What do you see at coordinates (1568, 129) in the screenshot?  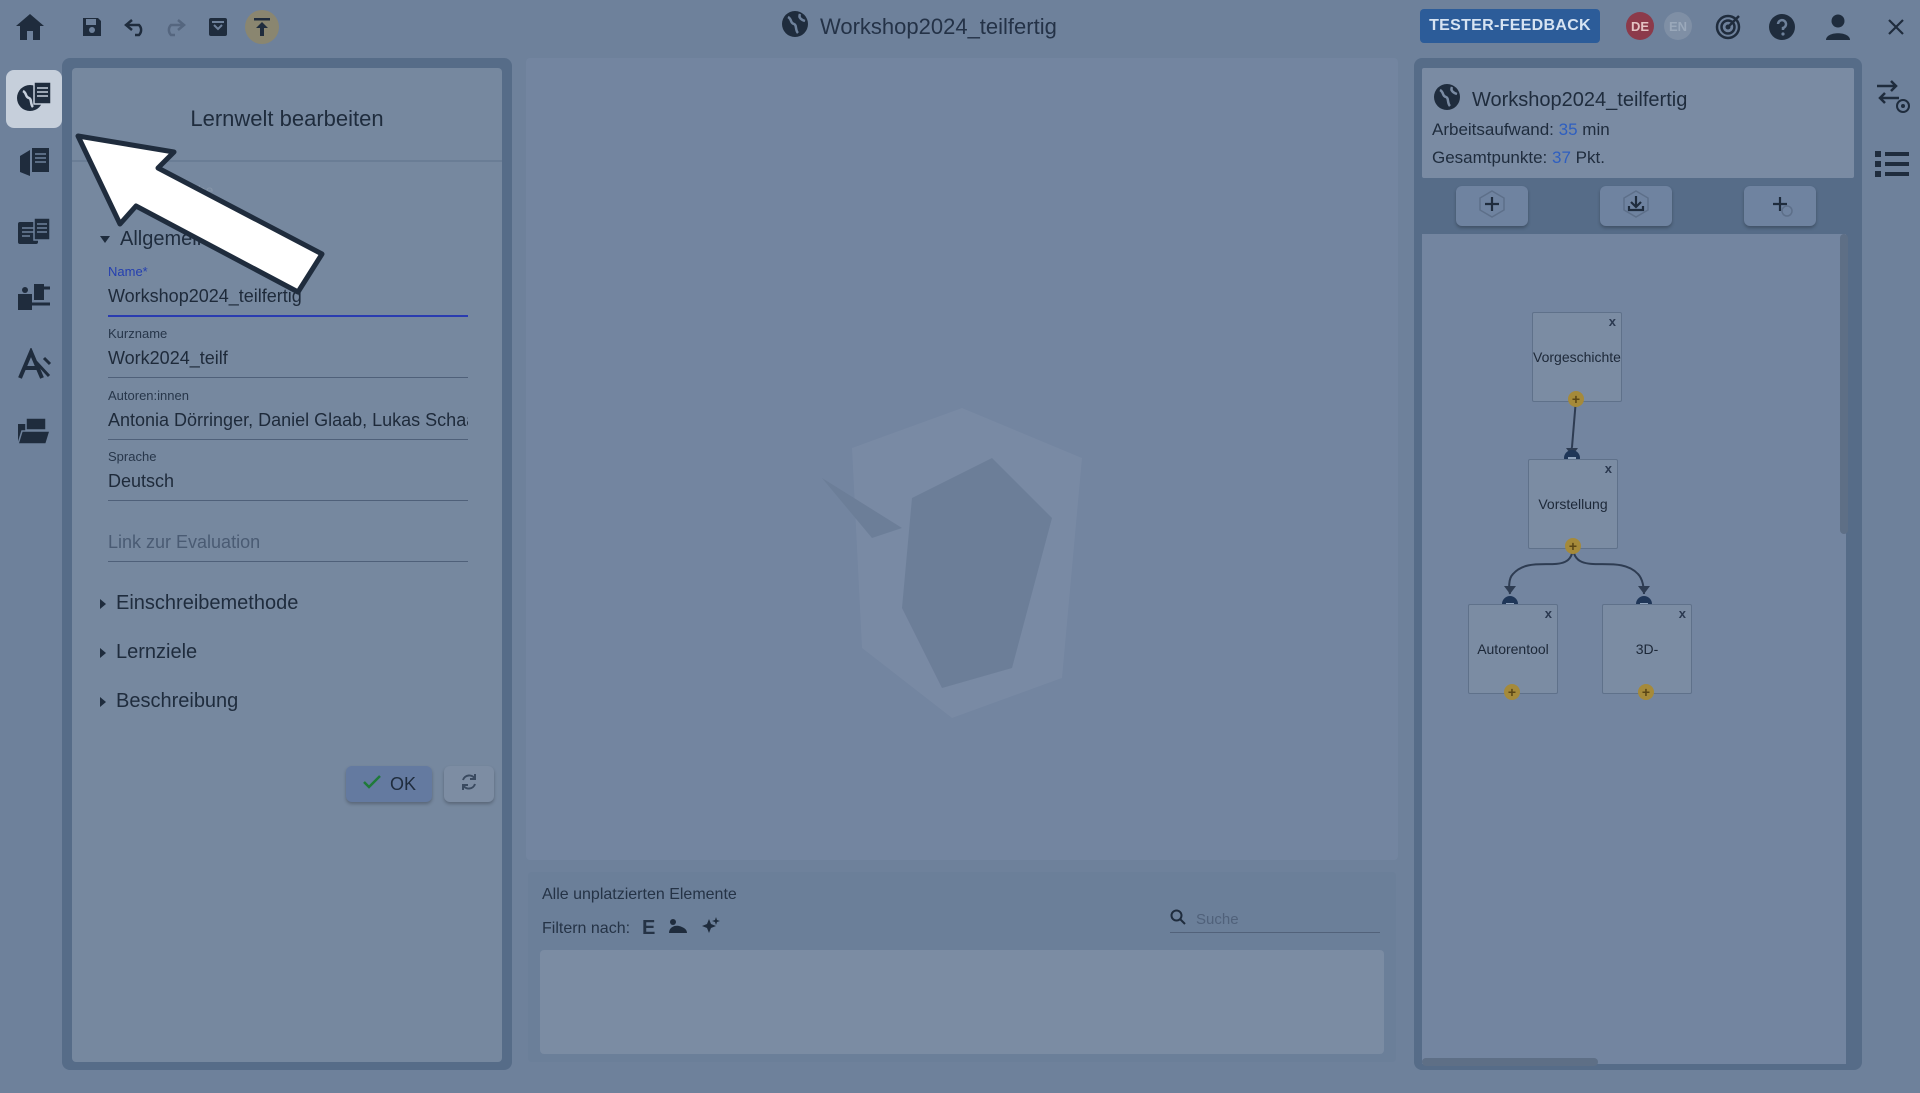 I see `effort-value: 35` at bounding box center [1568, 129].